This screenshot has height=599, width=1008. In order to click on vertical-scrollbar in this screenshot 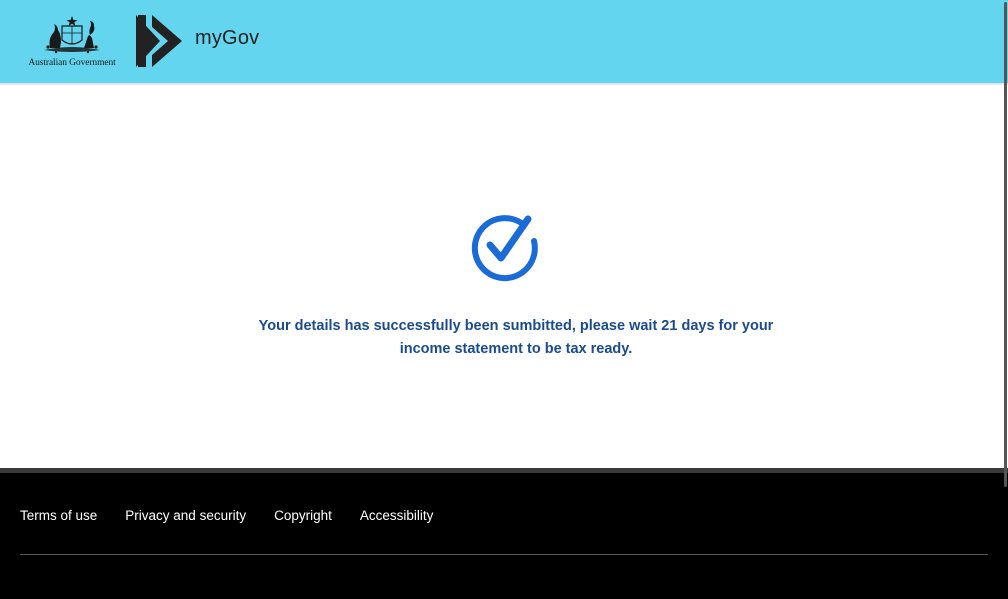, I will do `click(1004, 299)`.